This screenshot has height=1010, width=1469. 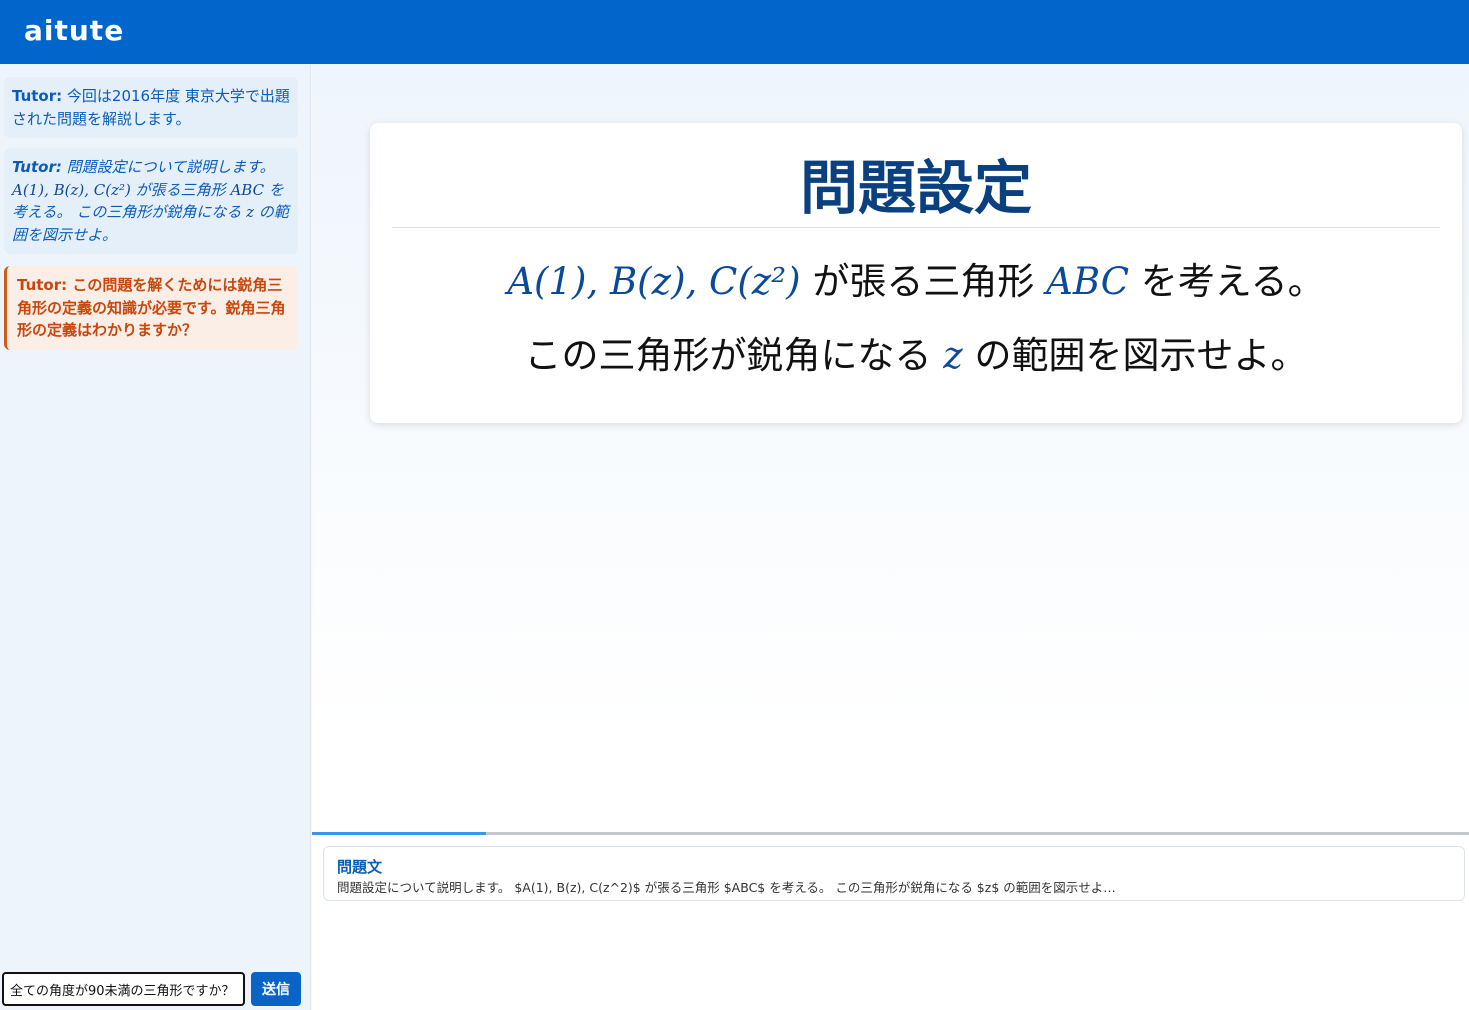 What do you see at coordinates (1088, 281) in the screenshot?
I see `slide-math: ABC` at bounding box center [1088, 281].